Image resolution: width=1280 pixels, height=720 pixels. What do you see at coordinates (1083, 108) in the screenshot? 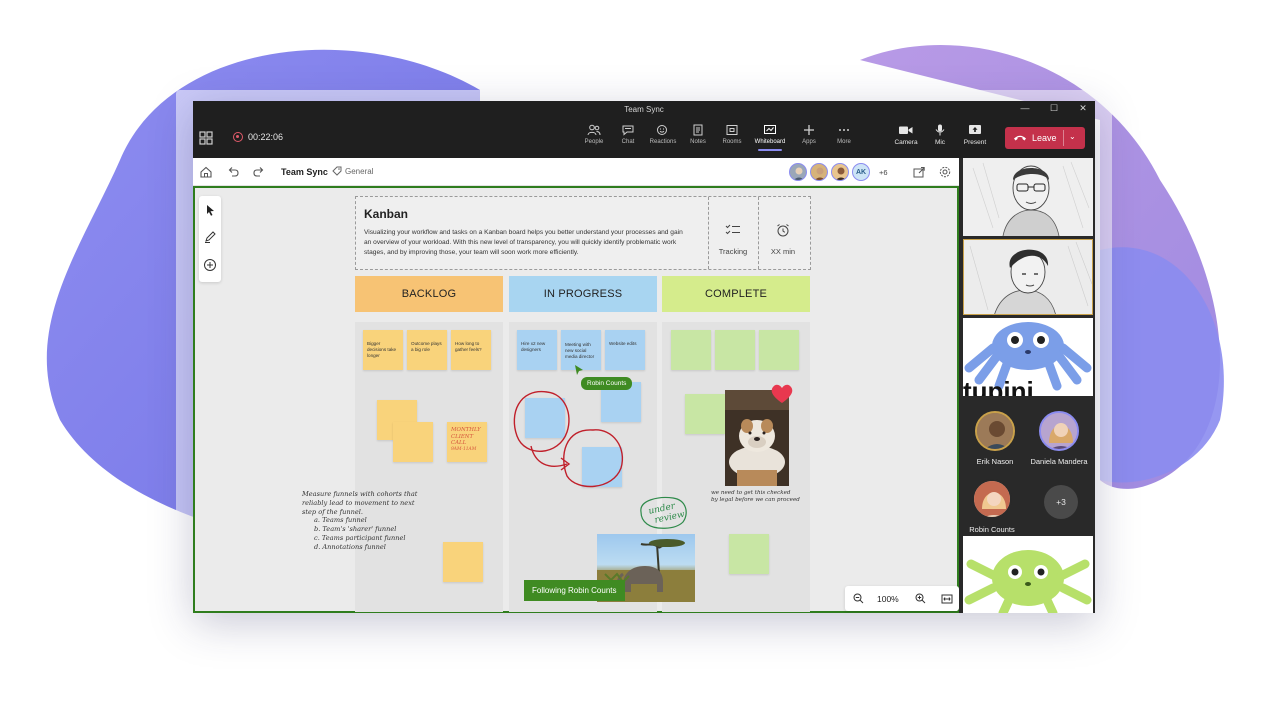
I see `close-icon: ✕` at bounding box center [1083, 108].